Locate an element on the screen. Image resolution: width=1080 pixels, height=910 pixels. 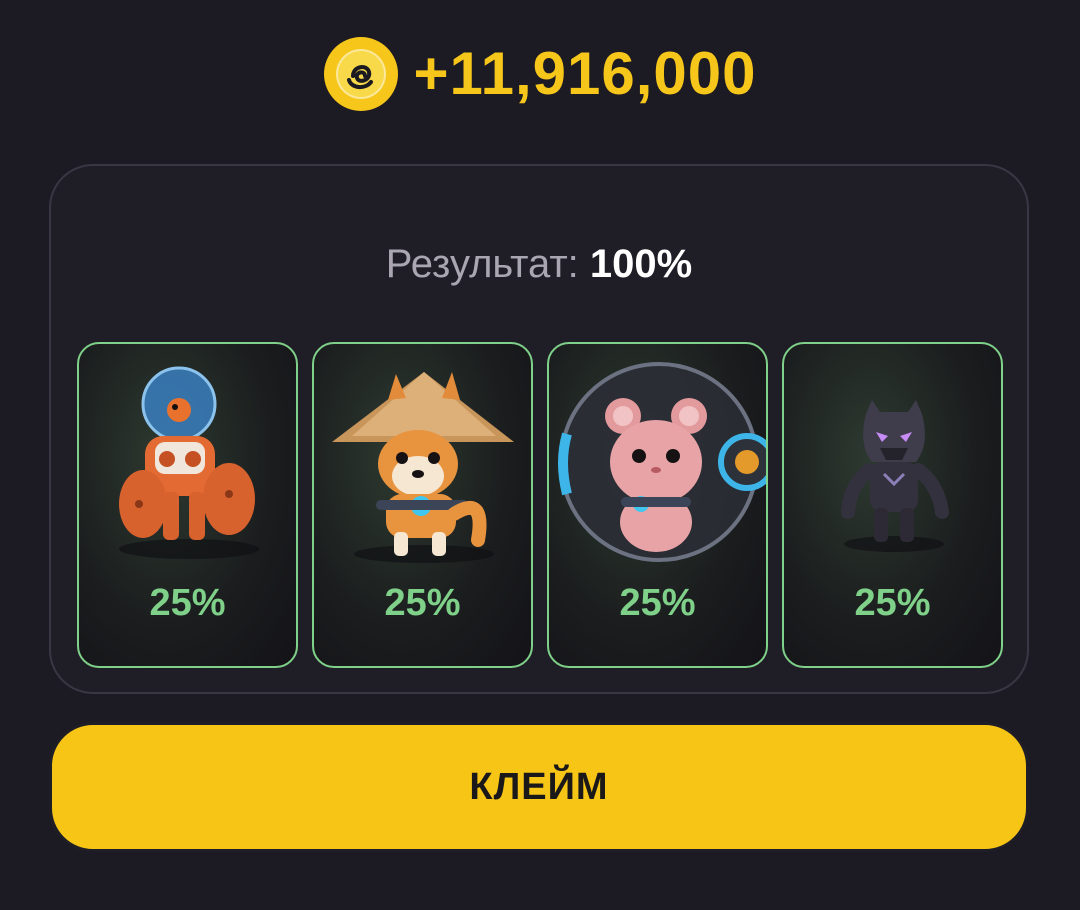
result-value: 100% is located at coordinates (641, 264).